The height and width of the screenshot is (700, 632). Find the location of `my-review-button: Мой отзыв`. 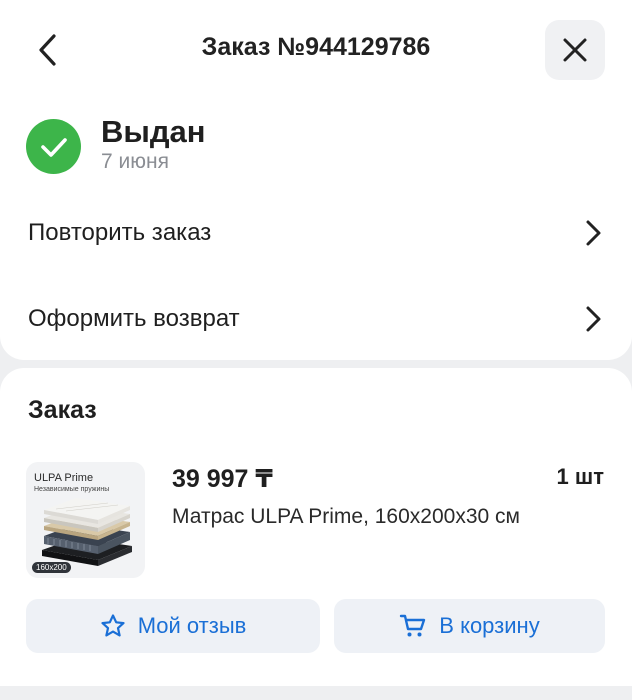

my-review-button: Мой отзыв is located at coordinates (173, 626).